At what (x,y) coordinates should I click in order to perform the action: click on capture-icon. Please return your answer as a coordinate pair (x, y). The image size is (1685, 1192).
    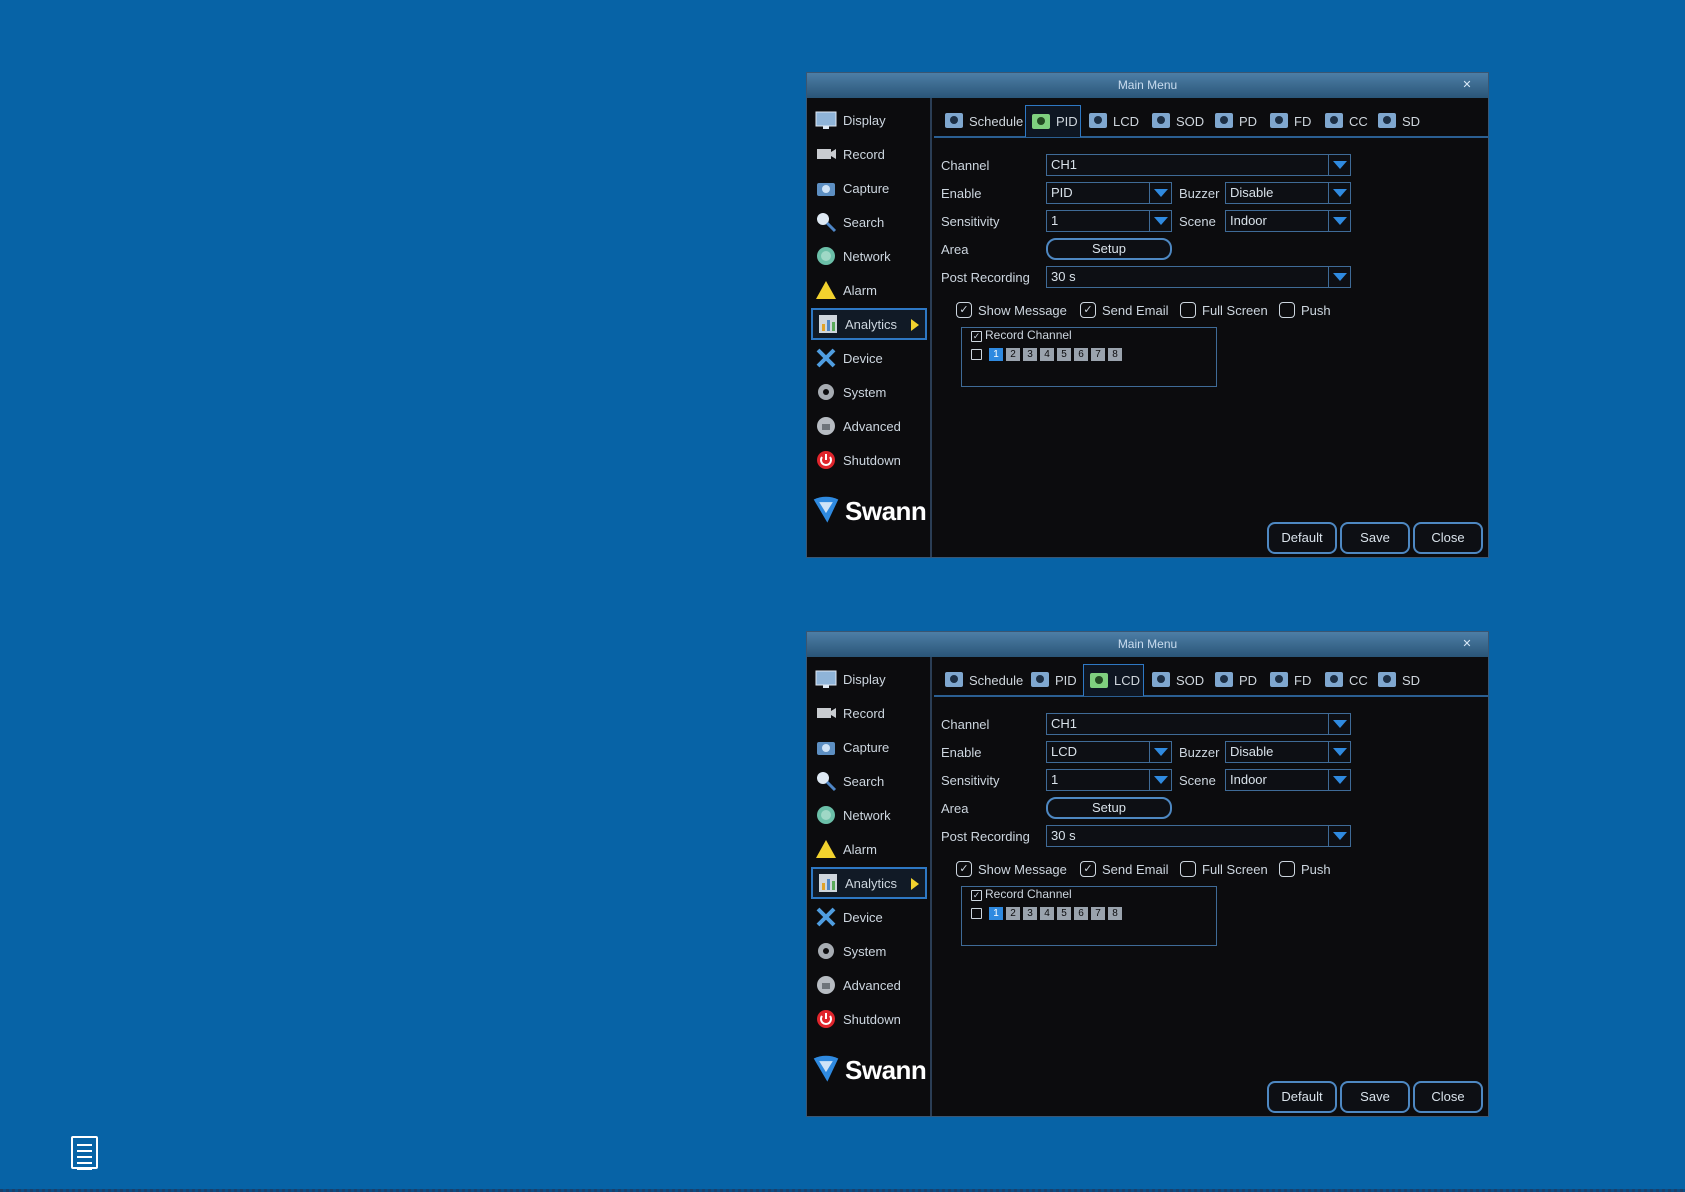
    Looking at the image, I should click on (826, 188).